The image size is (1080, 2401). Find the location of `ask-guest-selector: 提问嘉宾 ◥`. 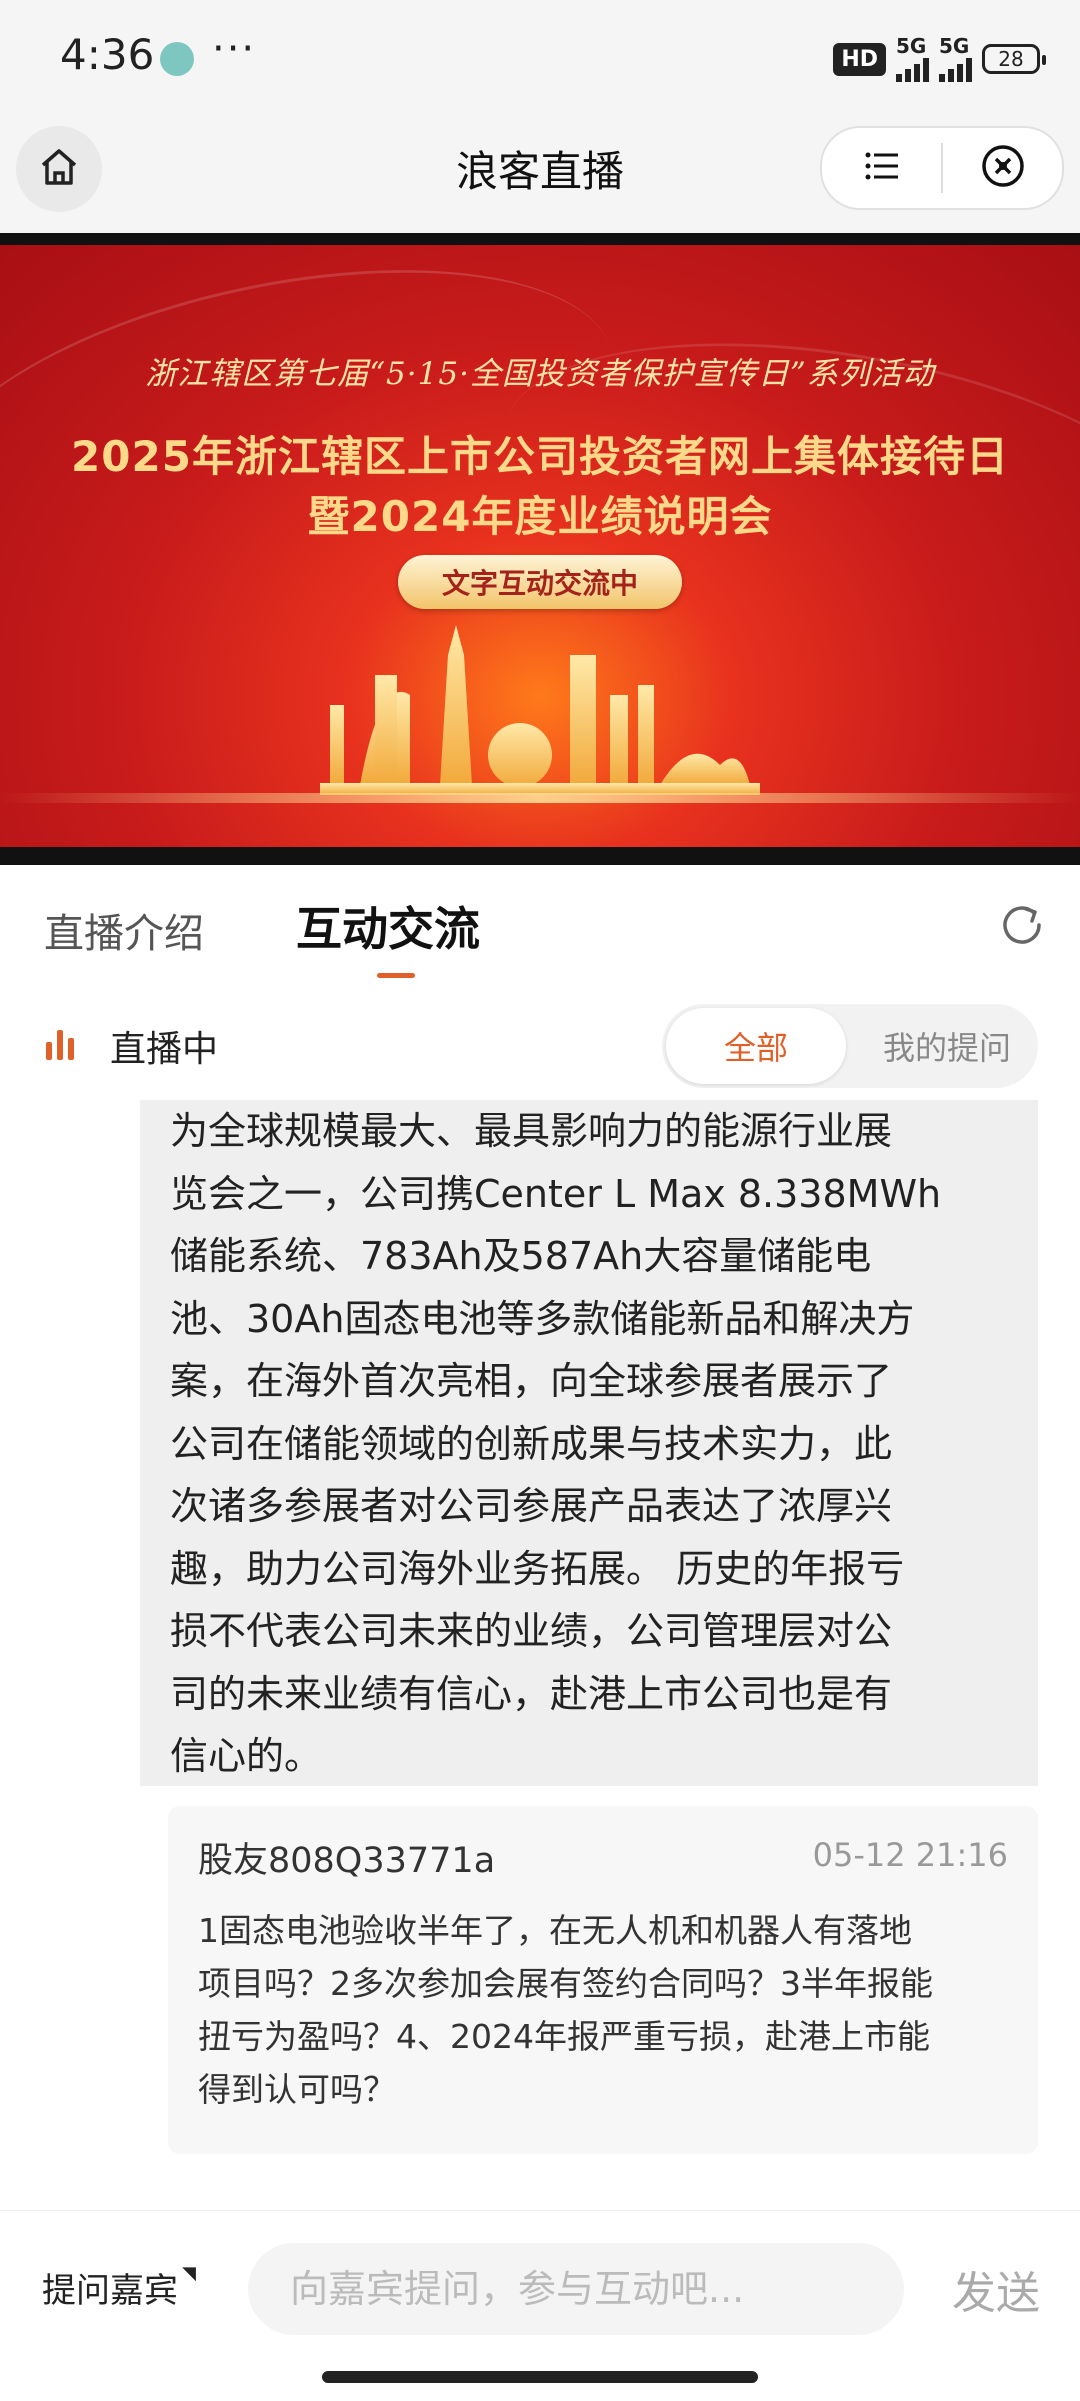

ask-guest-selector: 提问嘉宾 ◥ is located at coordinates (119, 2287).